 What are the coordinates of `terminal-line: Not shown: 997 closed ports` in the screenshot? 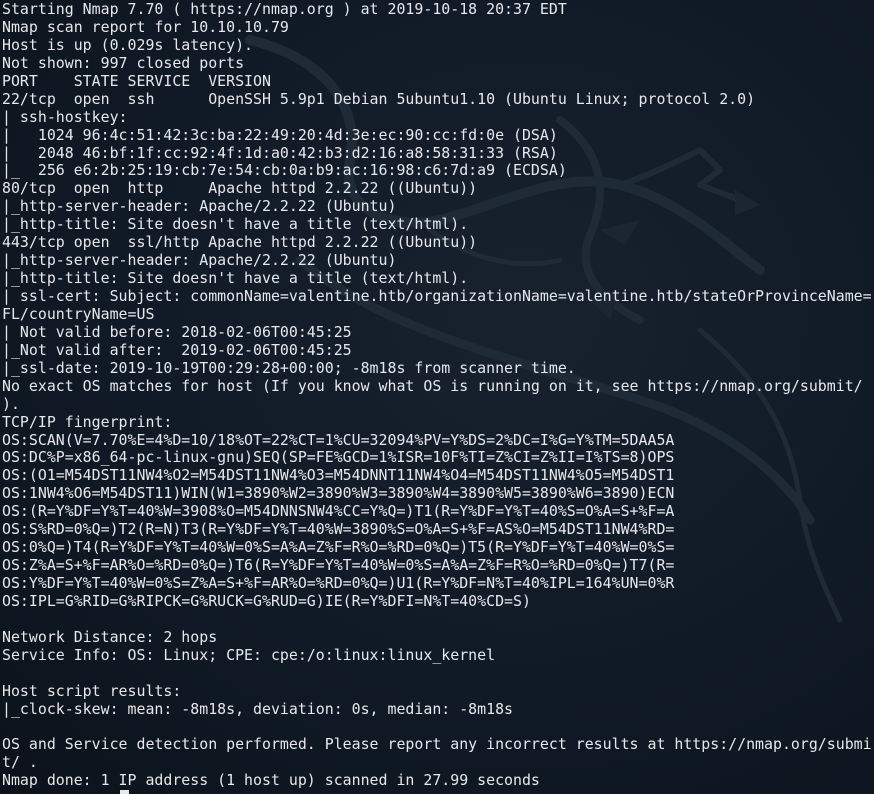 It's located at (123, 62).